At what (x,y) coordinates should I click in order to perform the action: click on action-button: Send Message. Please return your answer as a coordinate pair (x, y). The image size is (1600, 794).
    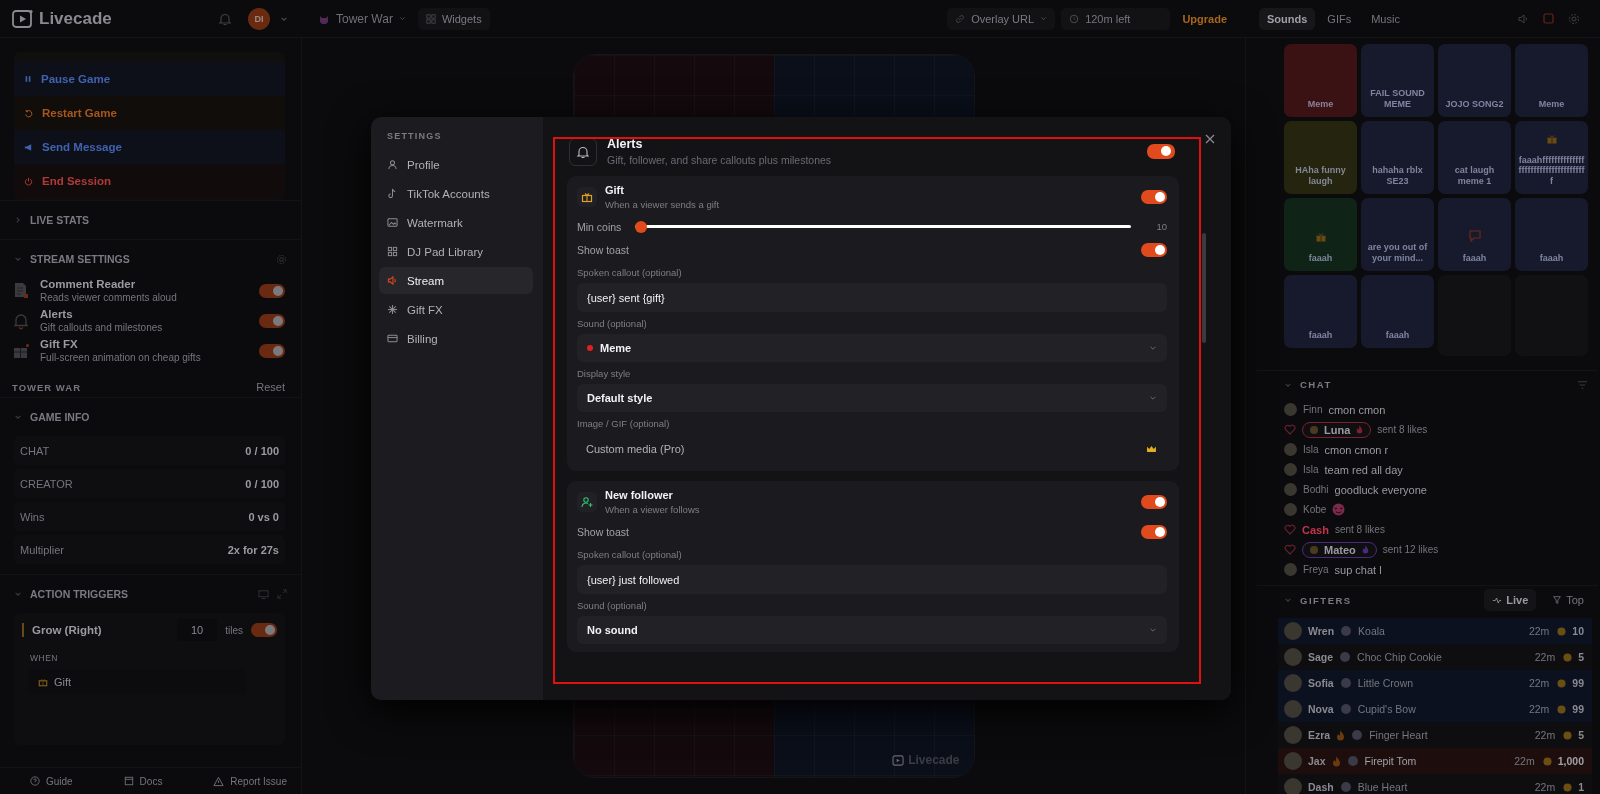
    Looking at the image, I should click on (149, 147).